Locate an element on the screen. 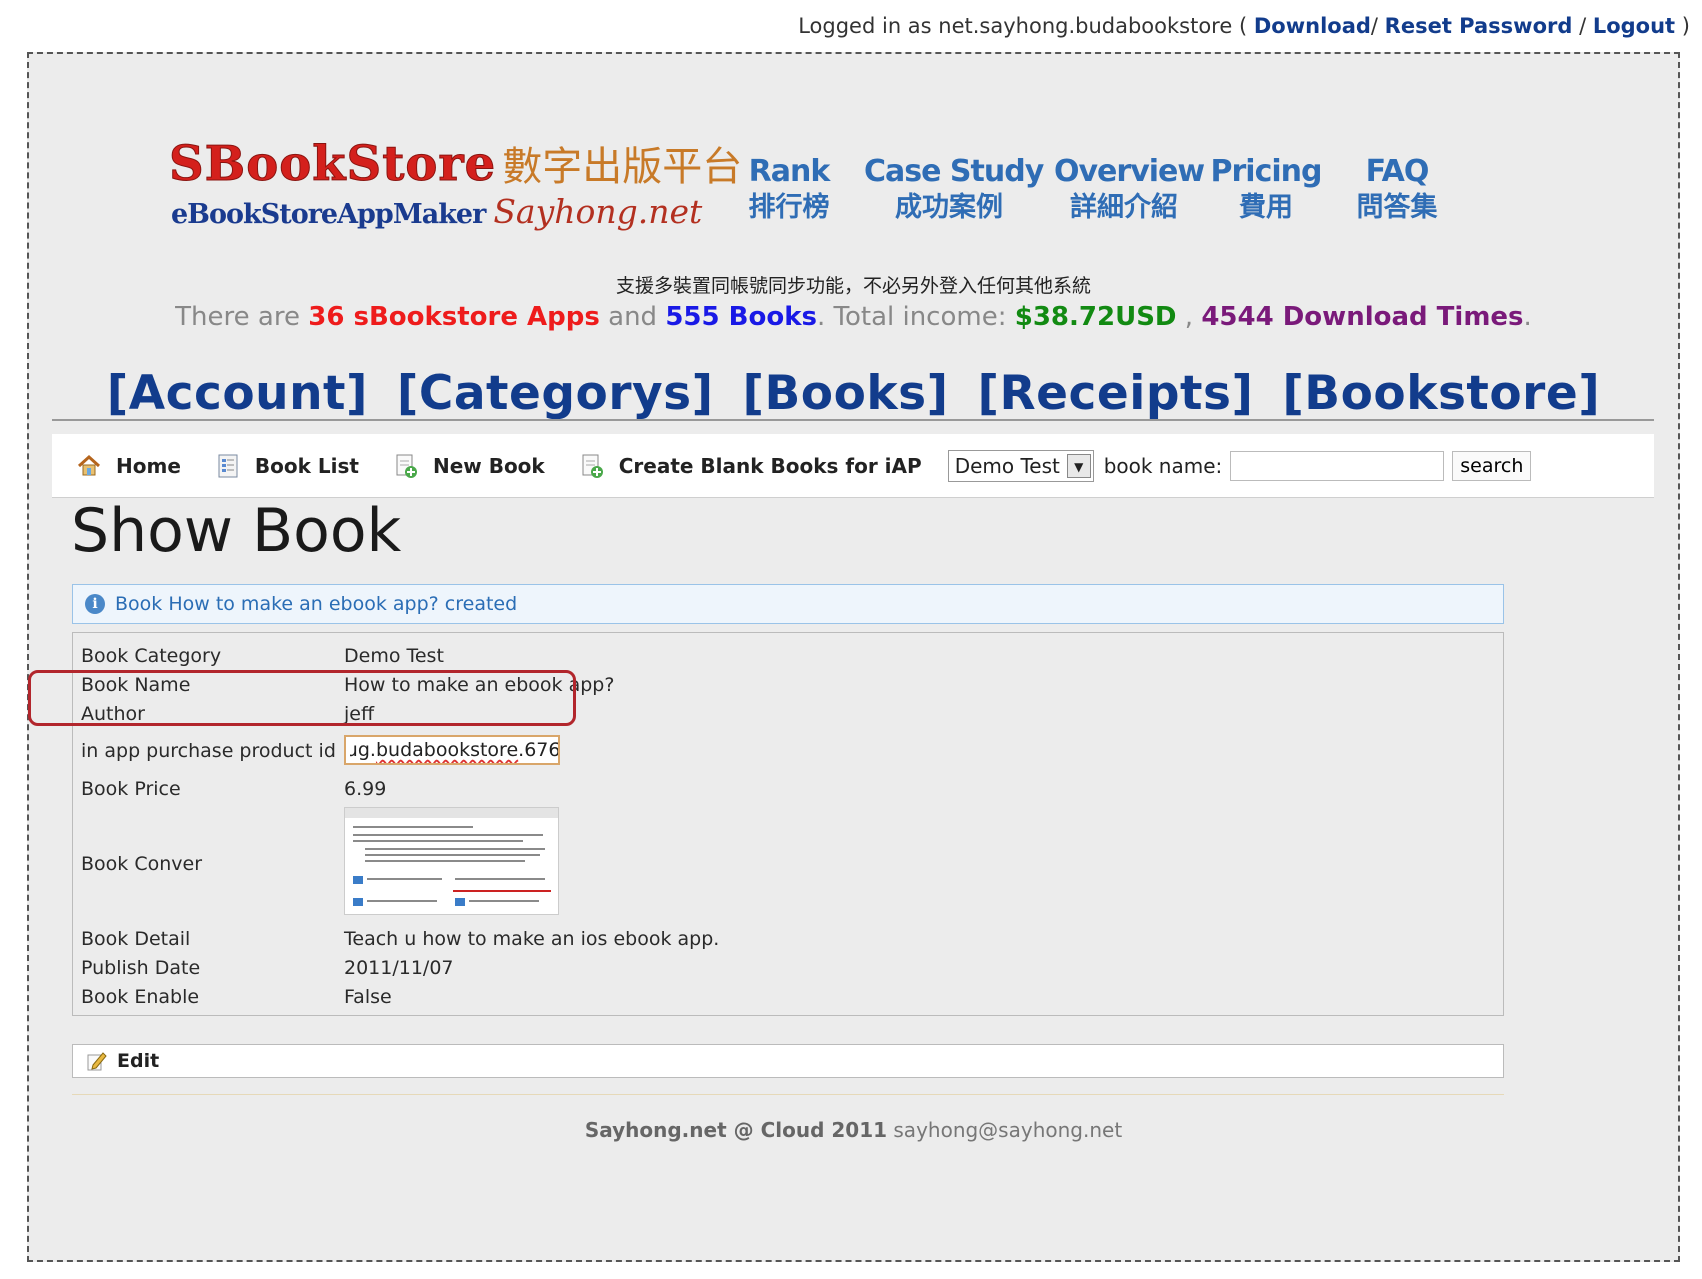 This screenshot has width=1702, height=1279. home-icon is located at coordinates (89, 466).